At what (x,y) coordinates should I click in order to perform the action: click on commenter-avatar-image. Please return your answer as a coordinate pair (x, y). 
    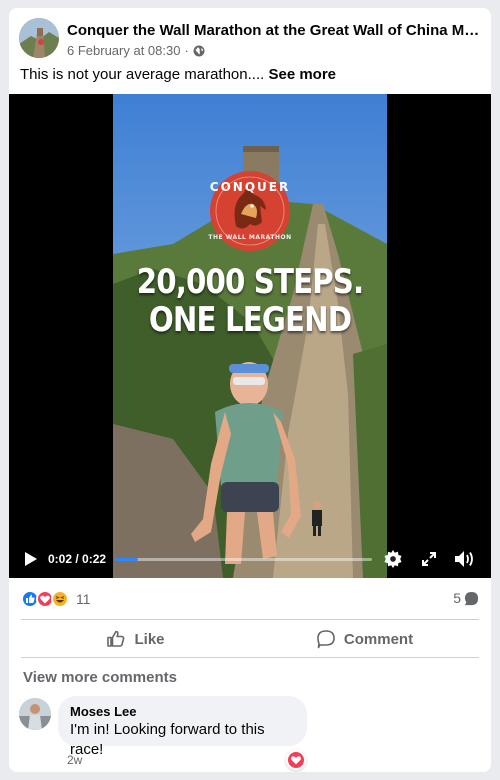
    Looking at the image, I should click on (35, 714).